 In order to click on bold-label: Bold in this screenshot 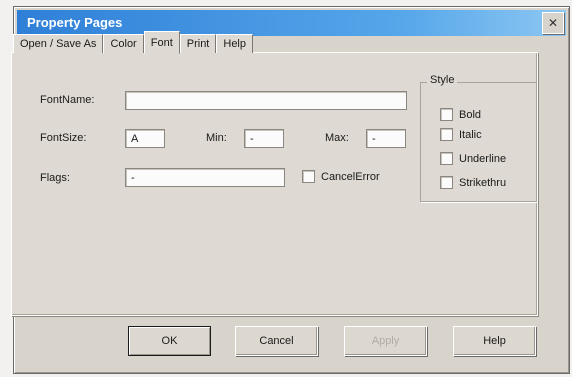, I will do `click(470, 114)`.